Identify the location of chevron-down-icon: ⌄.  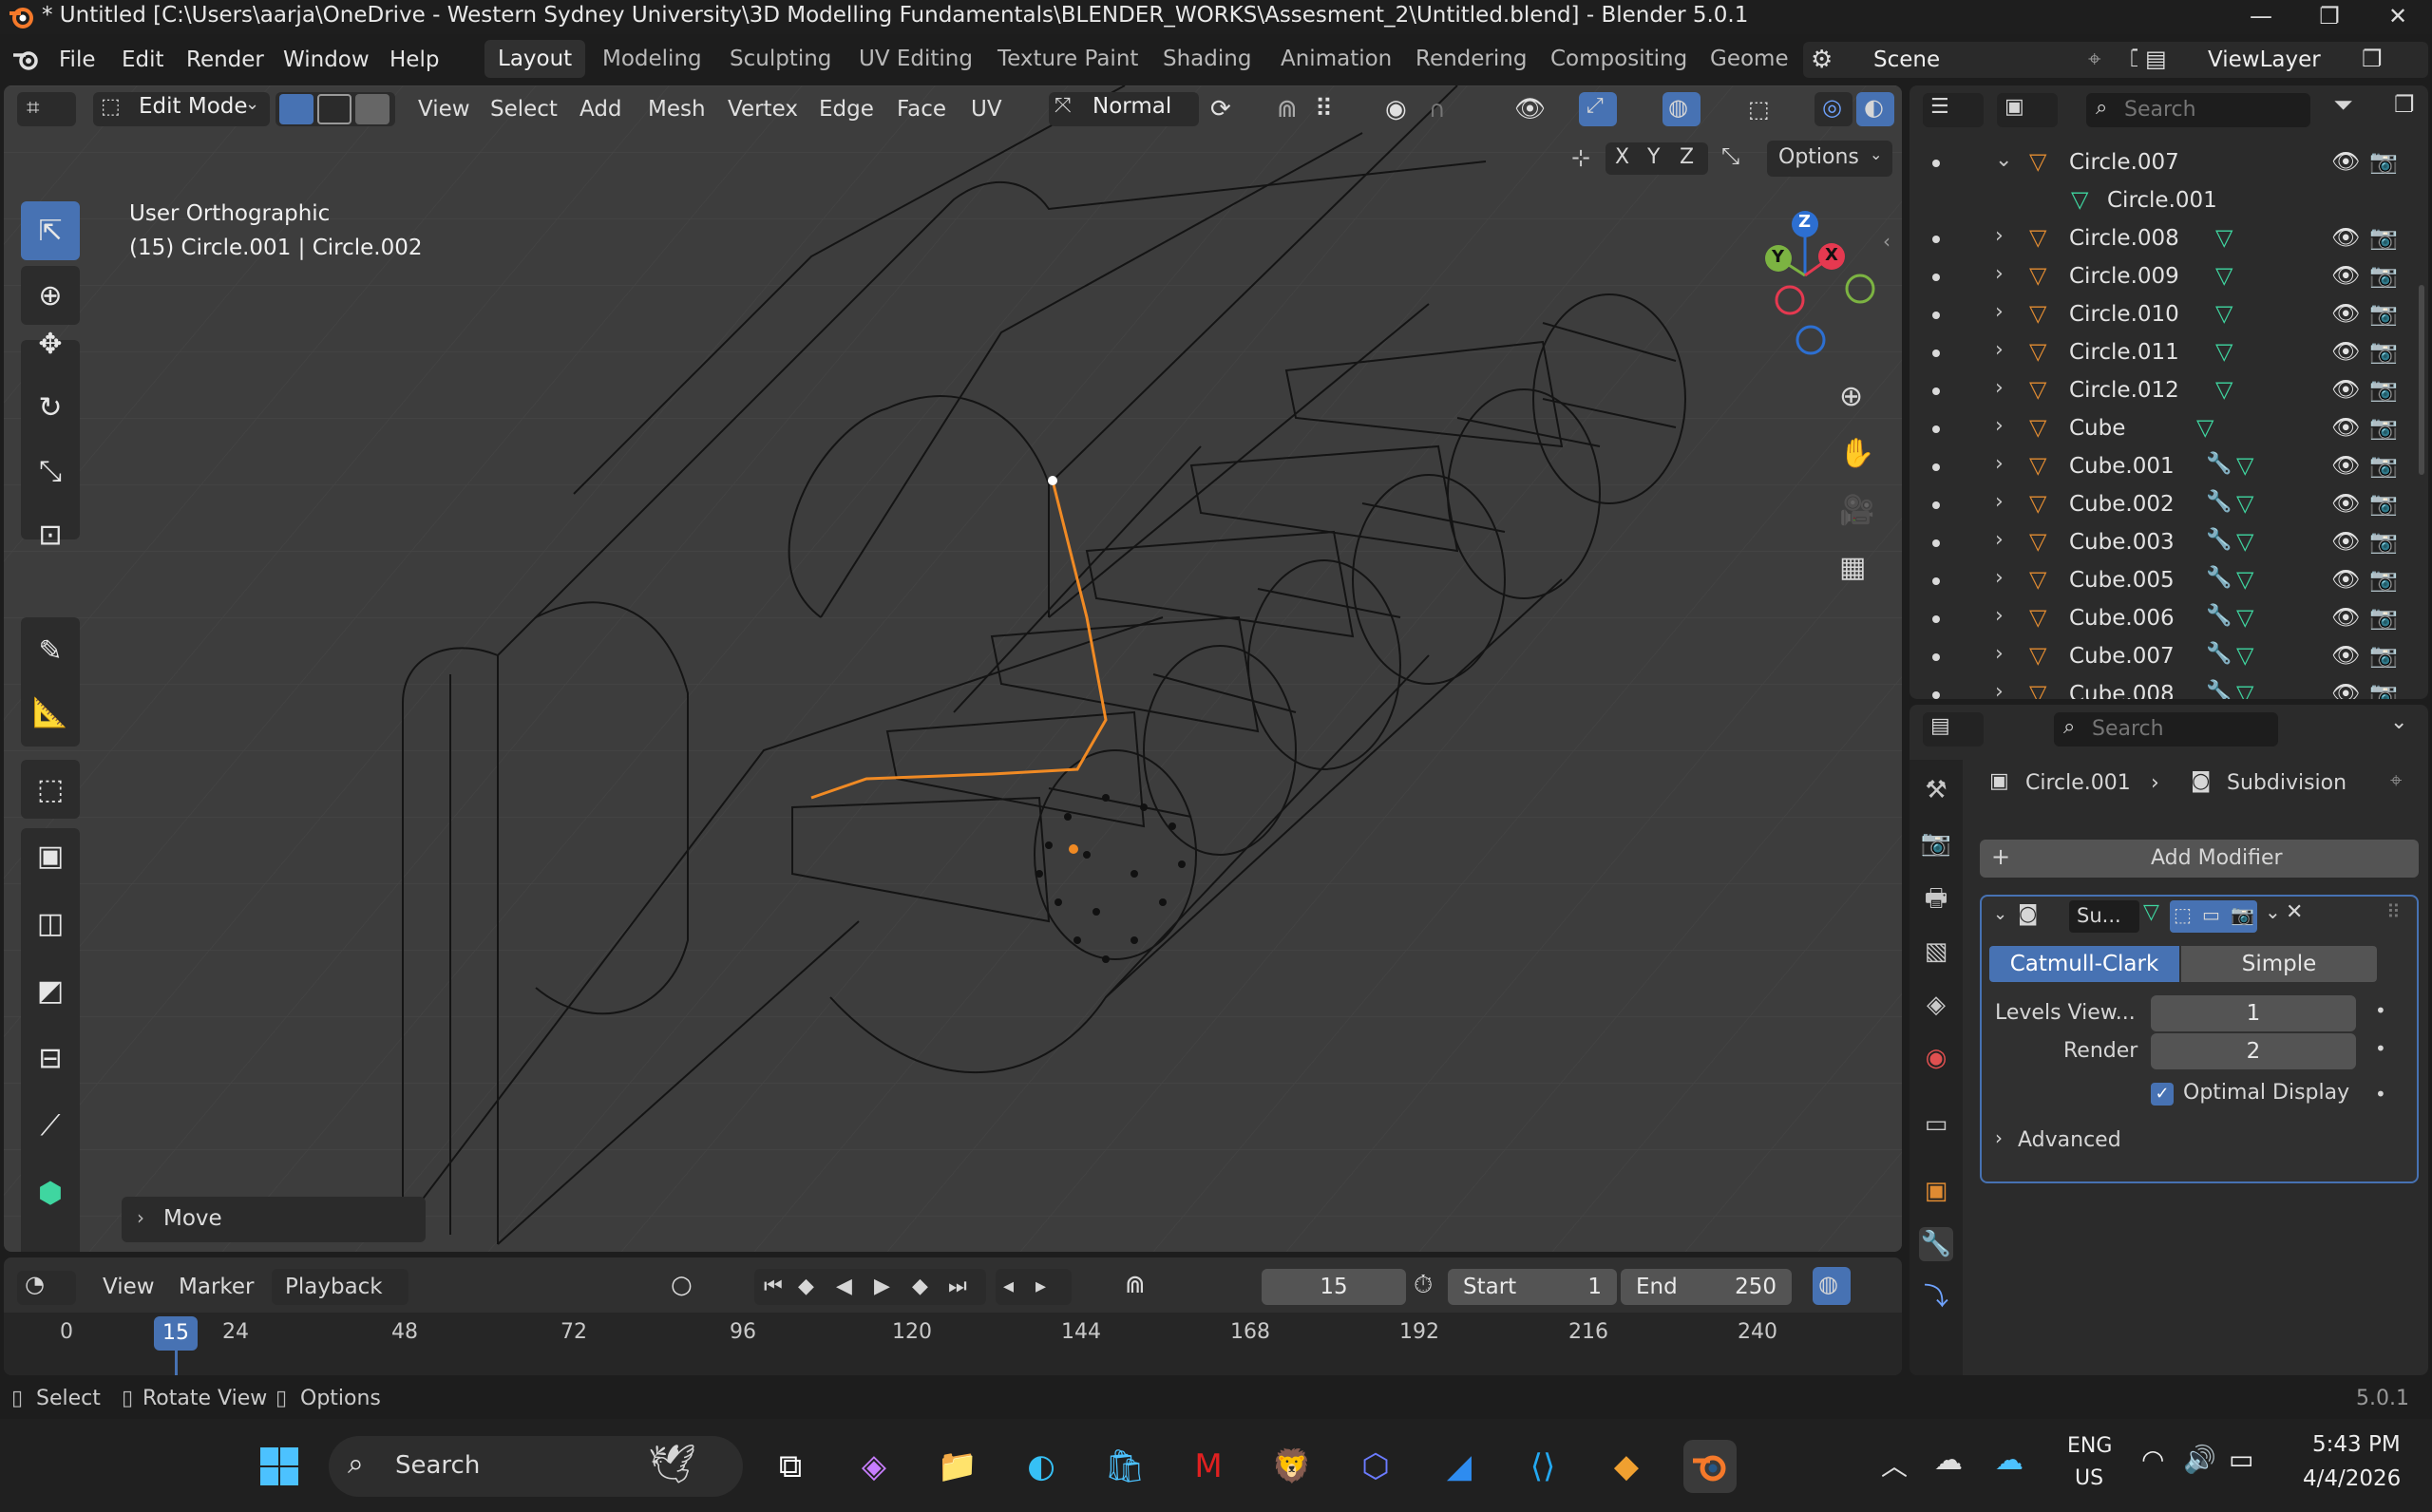
(2398, 722).